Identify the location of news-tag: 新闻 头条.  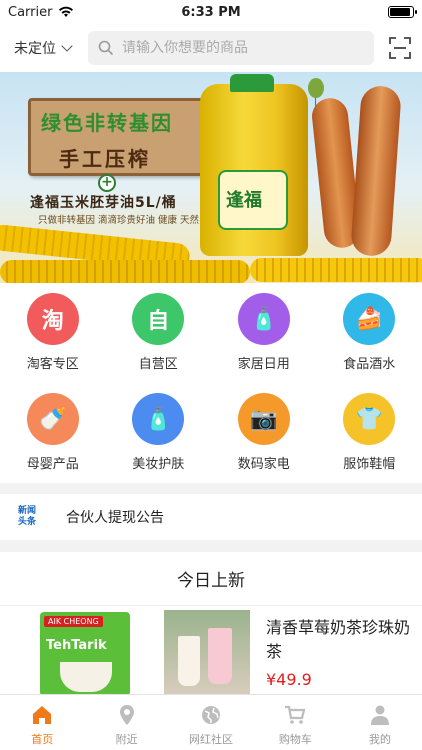
(31, 517).